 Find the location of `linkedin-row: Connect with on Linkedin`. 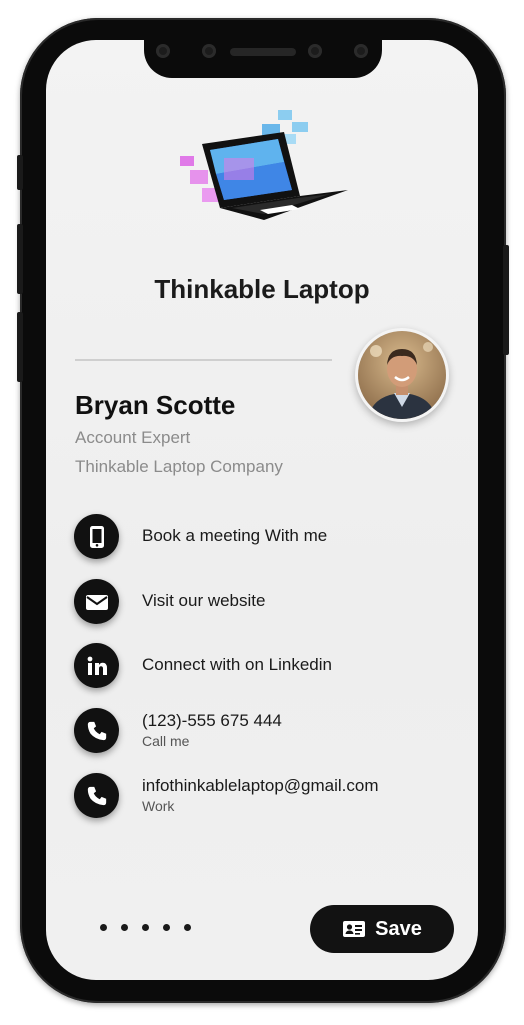

linkedin-row: Connect with on Linkedin is located at coordinates (264, 666).